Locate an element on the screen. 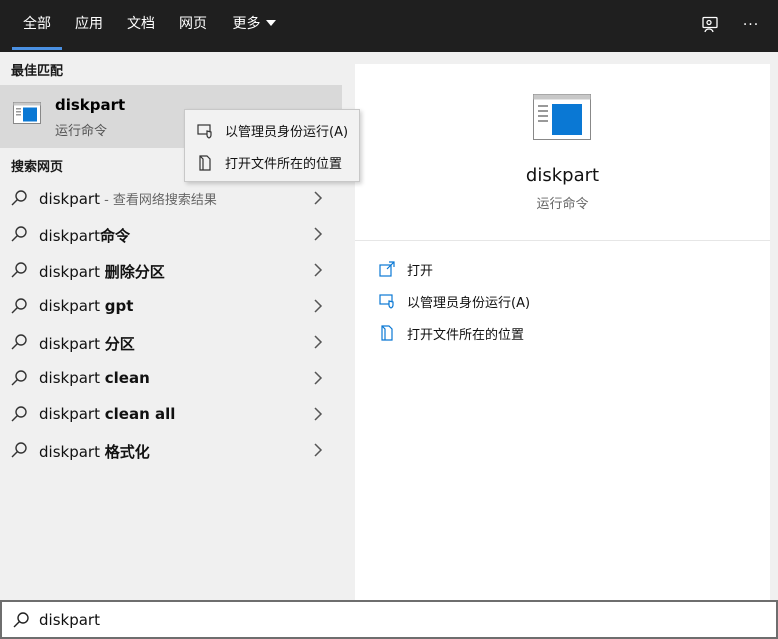  search-box is located at coordinates (389, 619).